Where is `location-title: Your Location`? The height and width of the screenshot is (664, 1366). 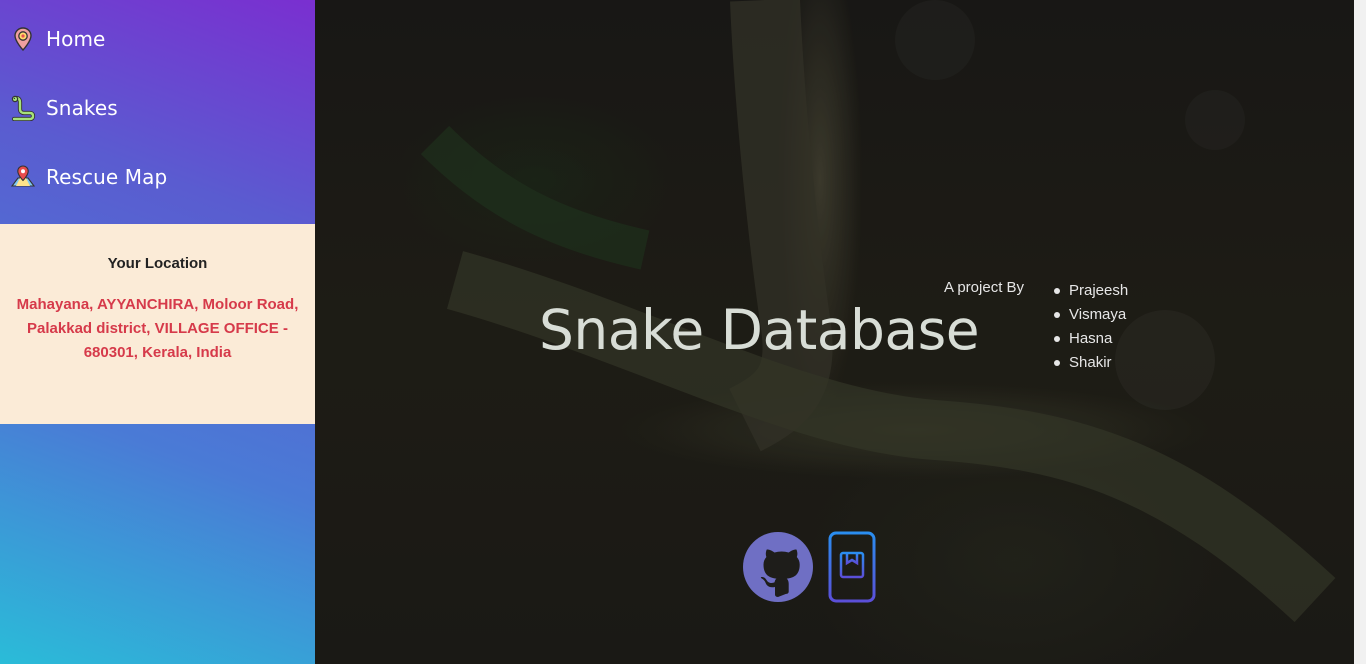
location-title: Your Location is located at coordinates (157, 263).